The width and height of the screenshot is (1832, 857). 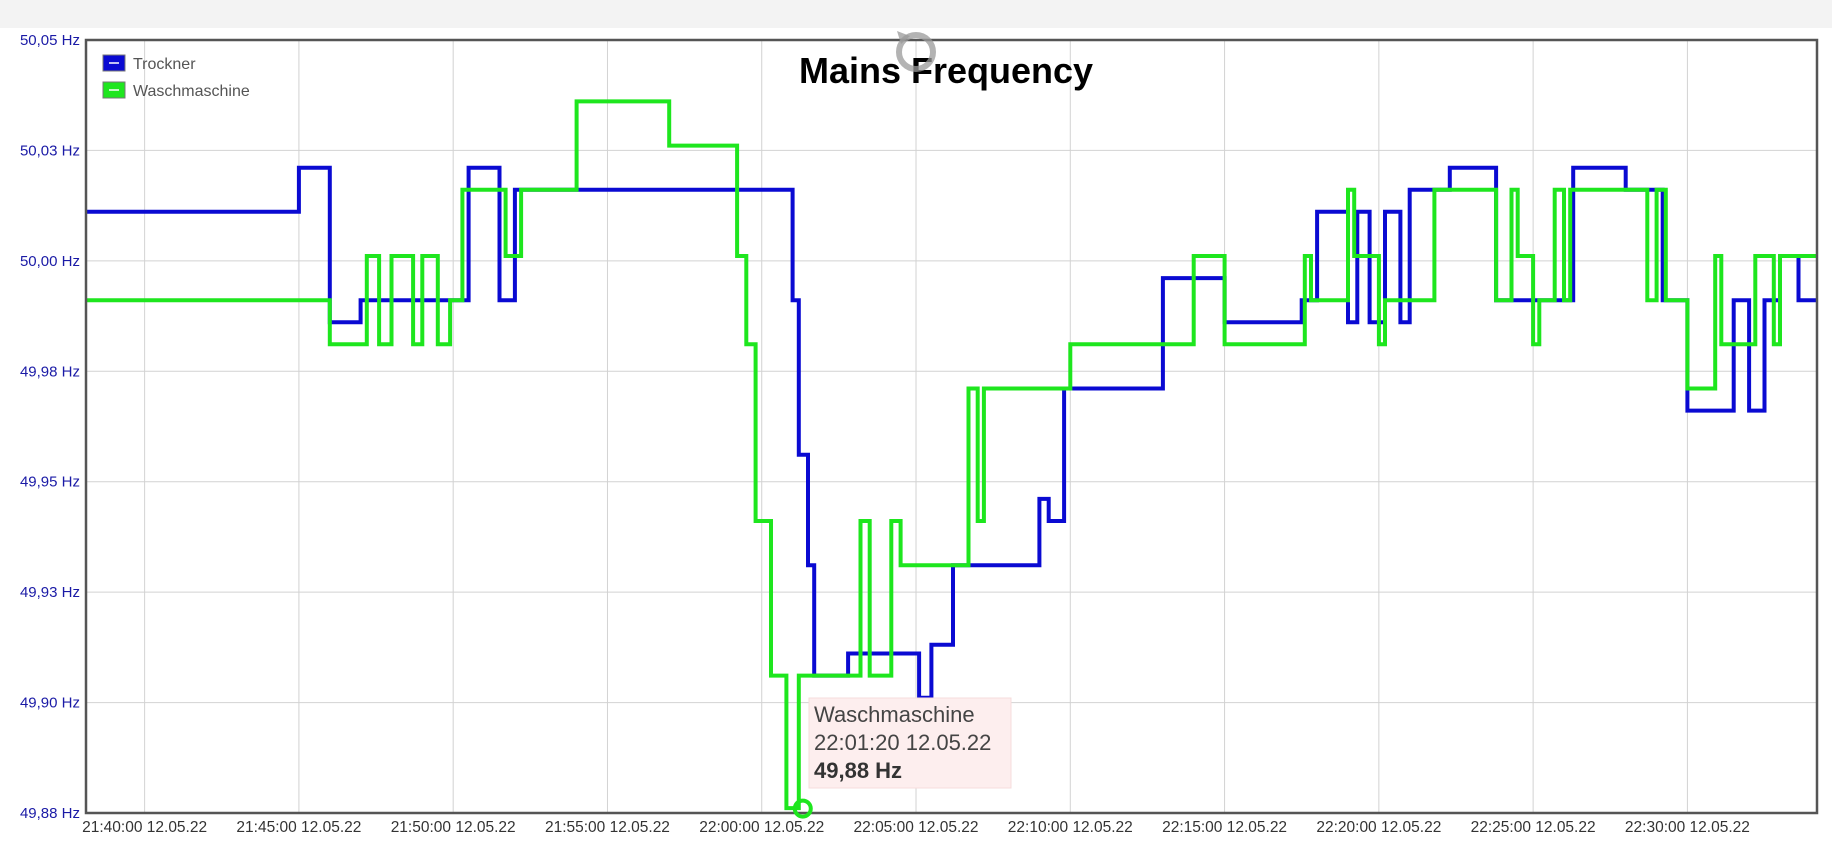 What do you see at coordinates (50, 40) in the screenshot?
I see `y-tick-label: 50,05 Hz` at bounding box center [50, 40].